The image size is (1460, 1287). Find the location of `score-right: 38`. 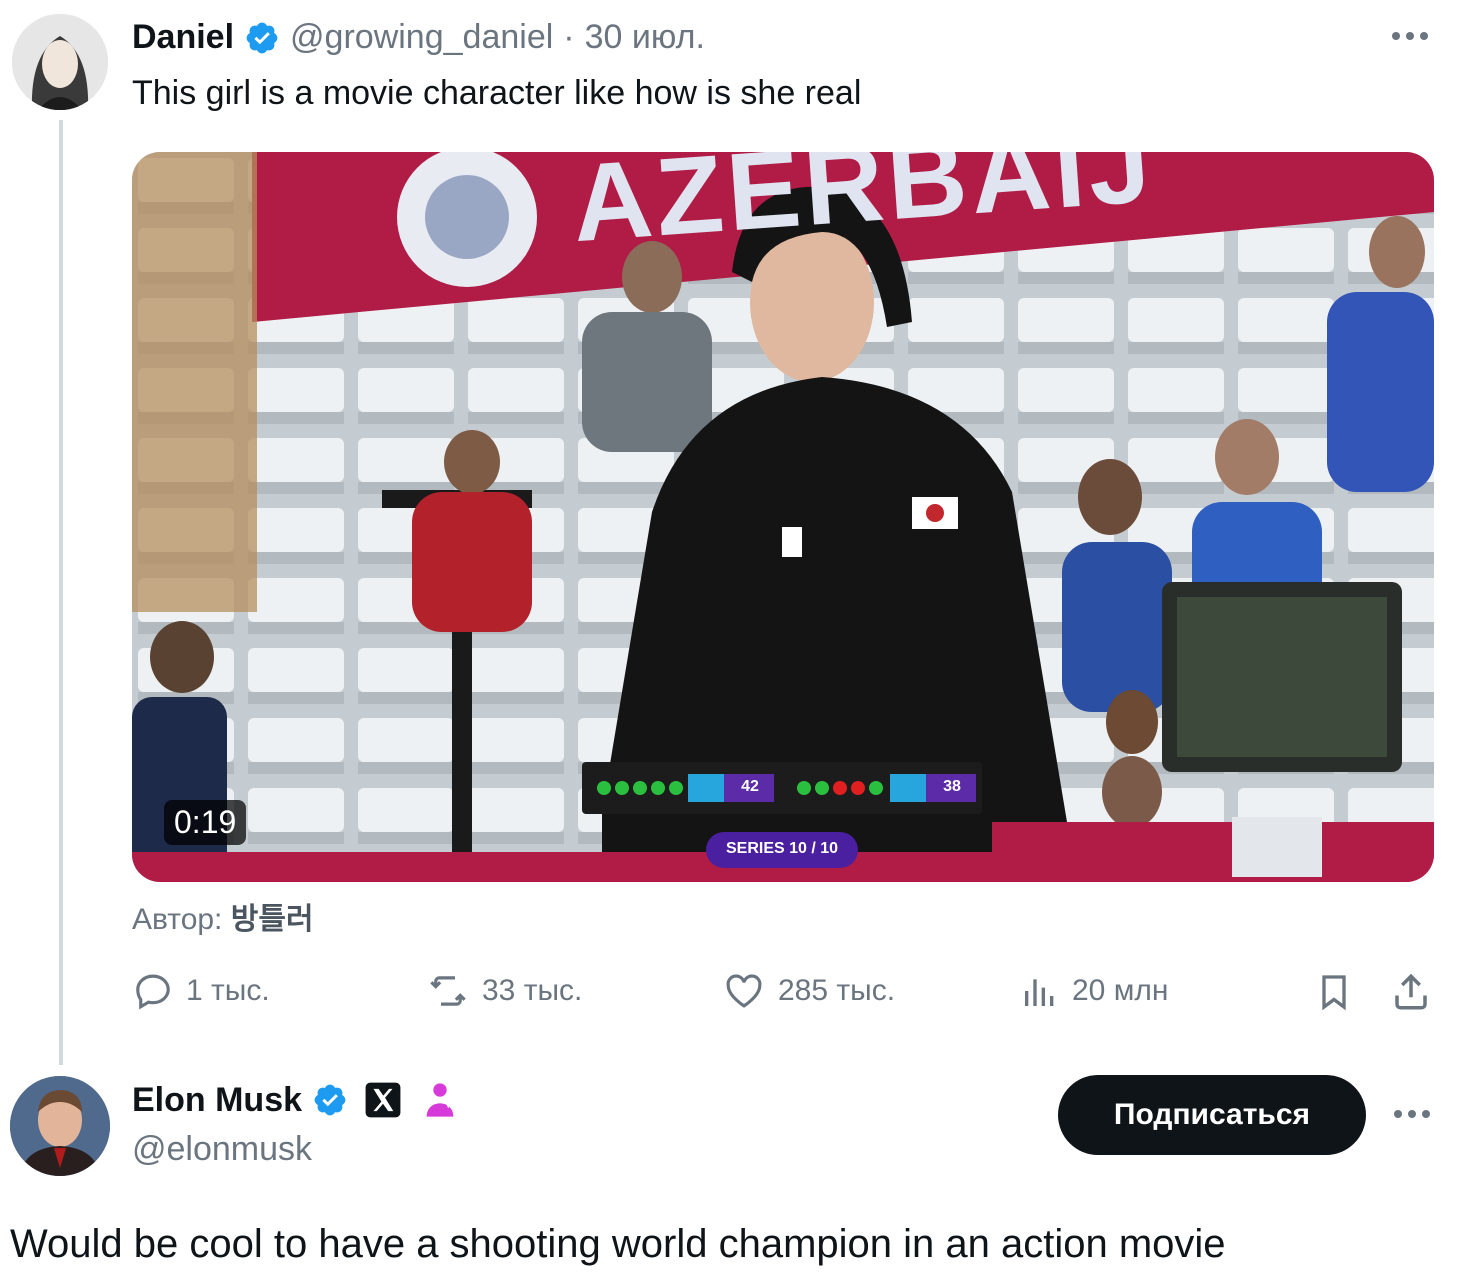

score-right: 38 is located at coordinates (952, 786).